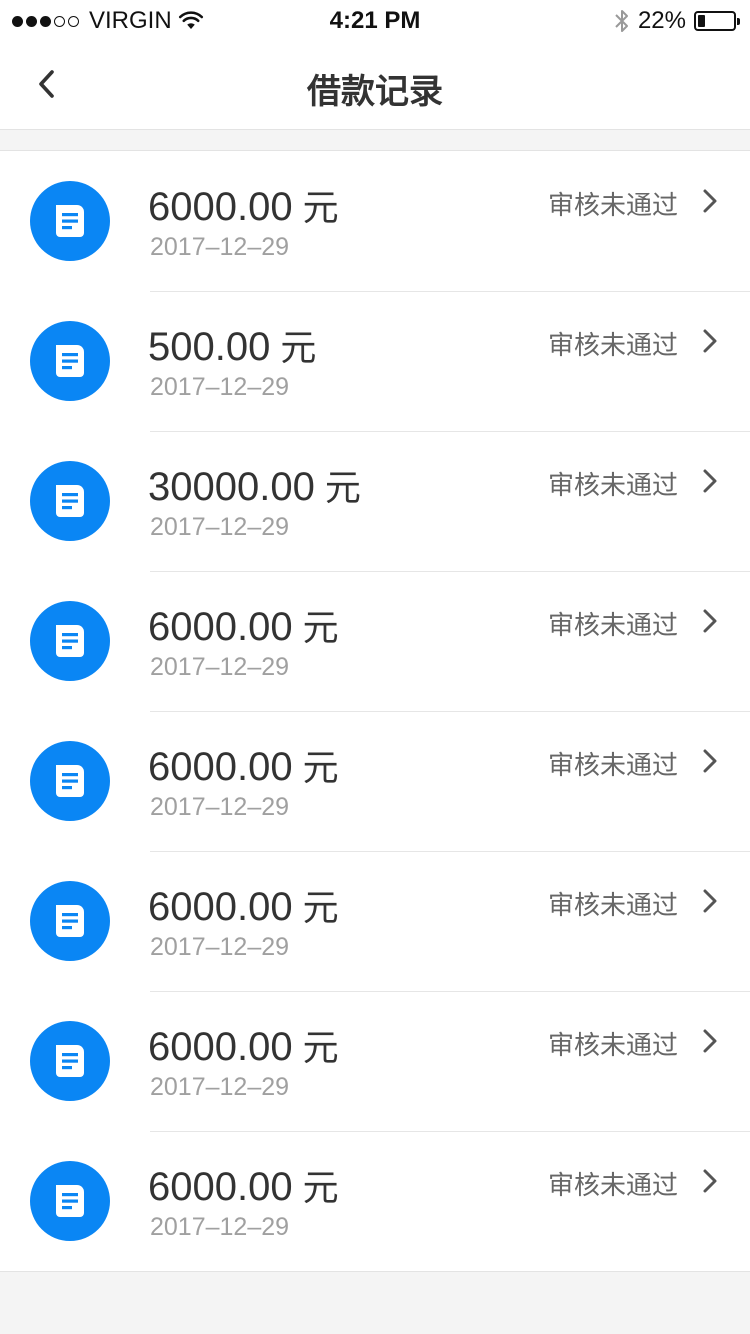 Image resolution: width=750 pixels, height=1334 pixels. I want to click on page-title: 借款记录, so click(375, 92).